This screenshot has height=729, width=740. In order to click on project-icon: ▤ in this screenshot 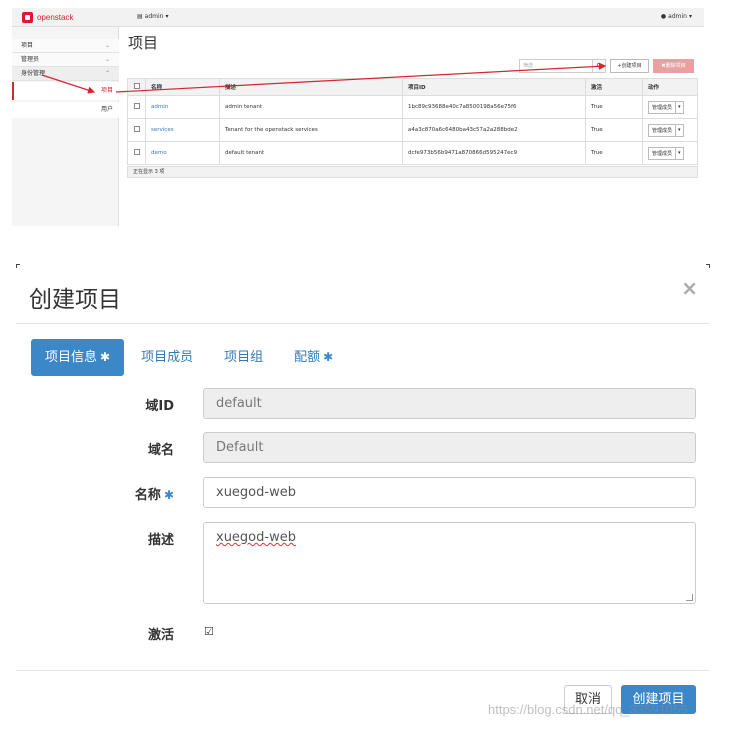, I will do `click(140, 16)`.